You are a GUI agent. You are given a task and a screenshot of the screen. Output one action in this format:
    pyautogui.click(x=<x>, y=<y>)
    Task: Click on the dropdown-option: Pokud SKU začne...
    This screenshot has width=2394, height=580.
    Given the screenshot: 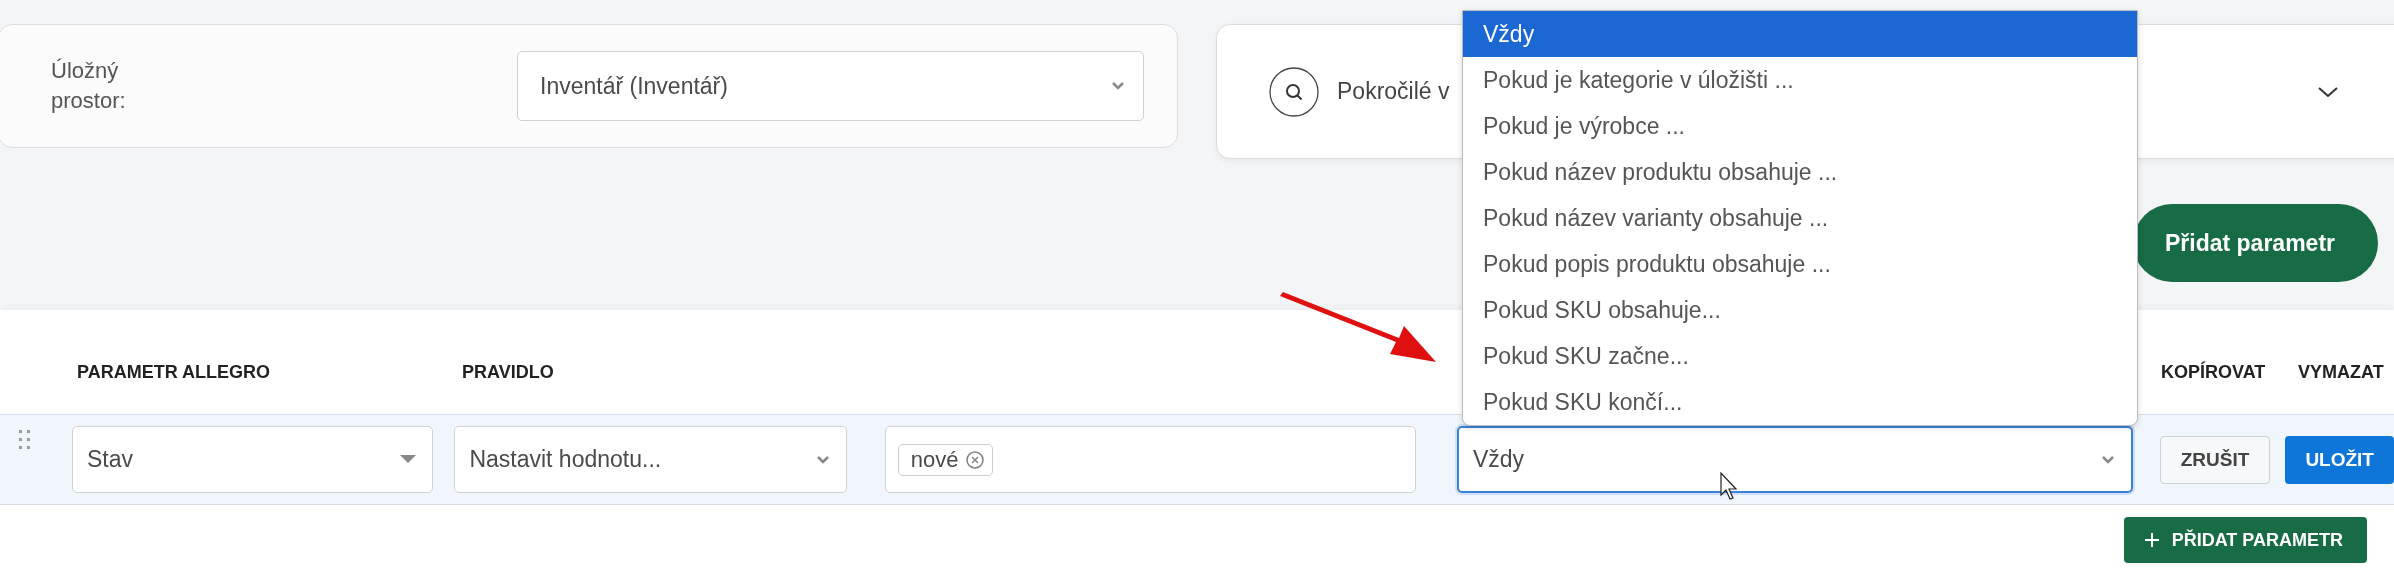 What is the action you would take?
    pyautogui.click(x=1800, y=356)
    